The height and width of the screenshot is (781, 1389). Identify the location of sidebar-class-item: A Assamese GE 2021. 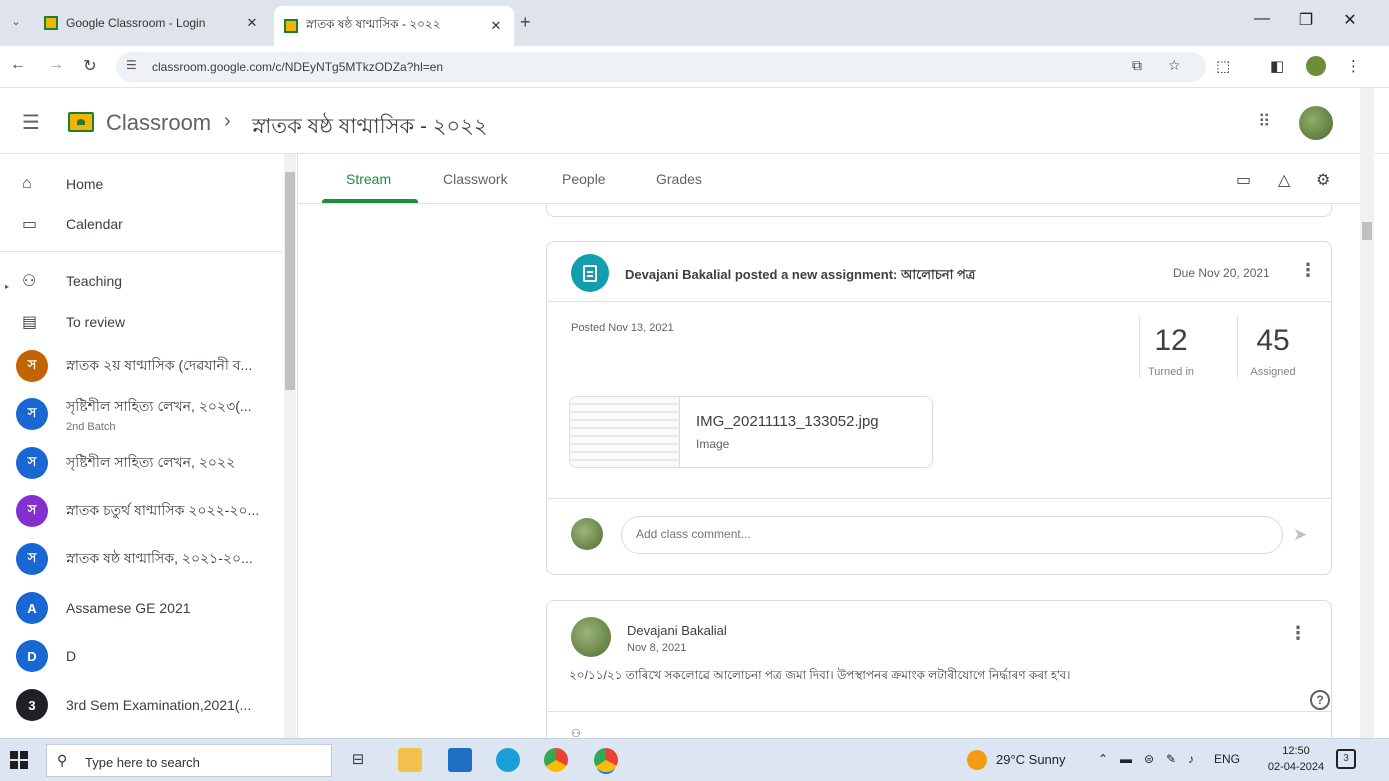
(141, 608).